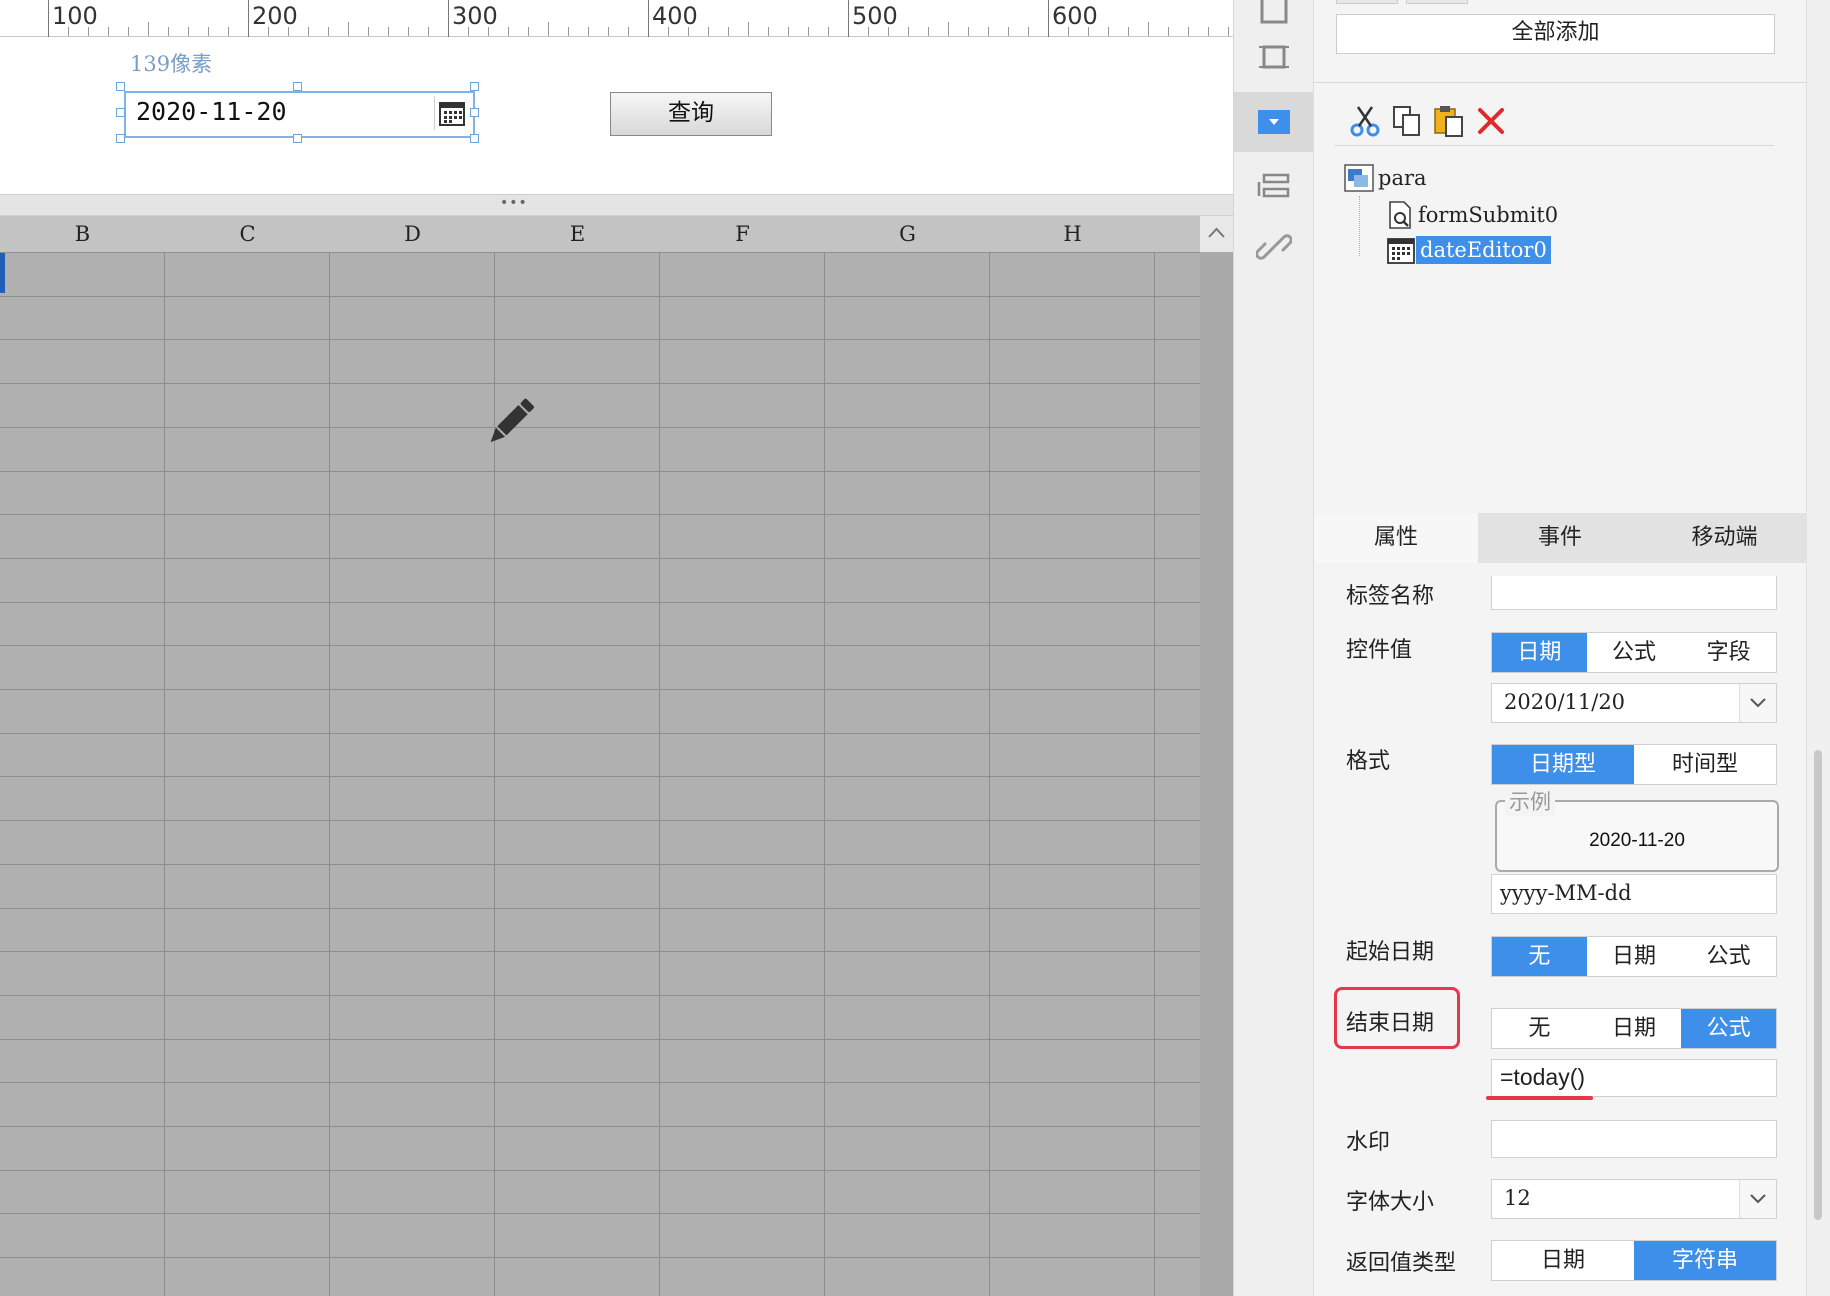  I want to click on link-icon, so click(1274, 247).